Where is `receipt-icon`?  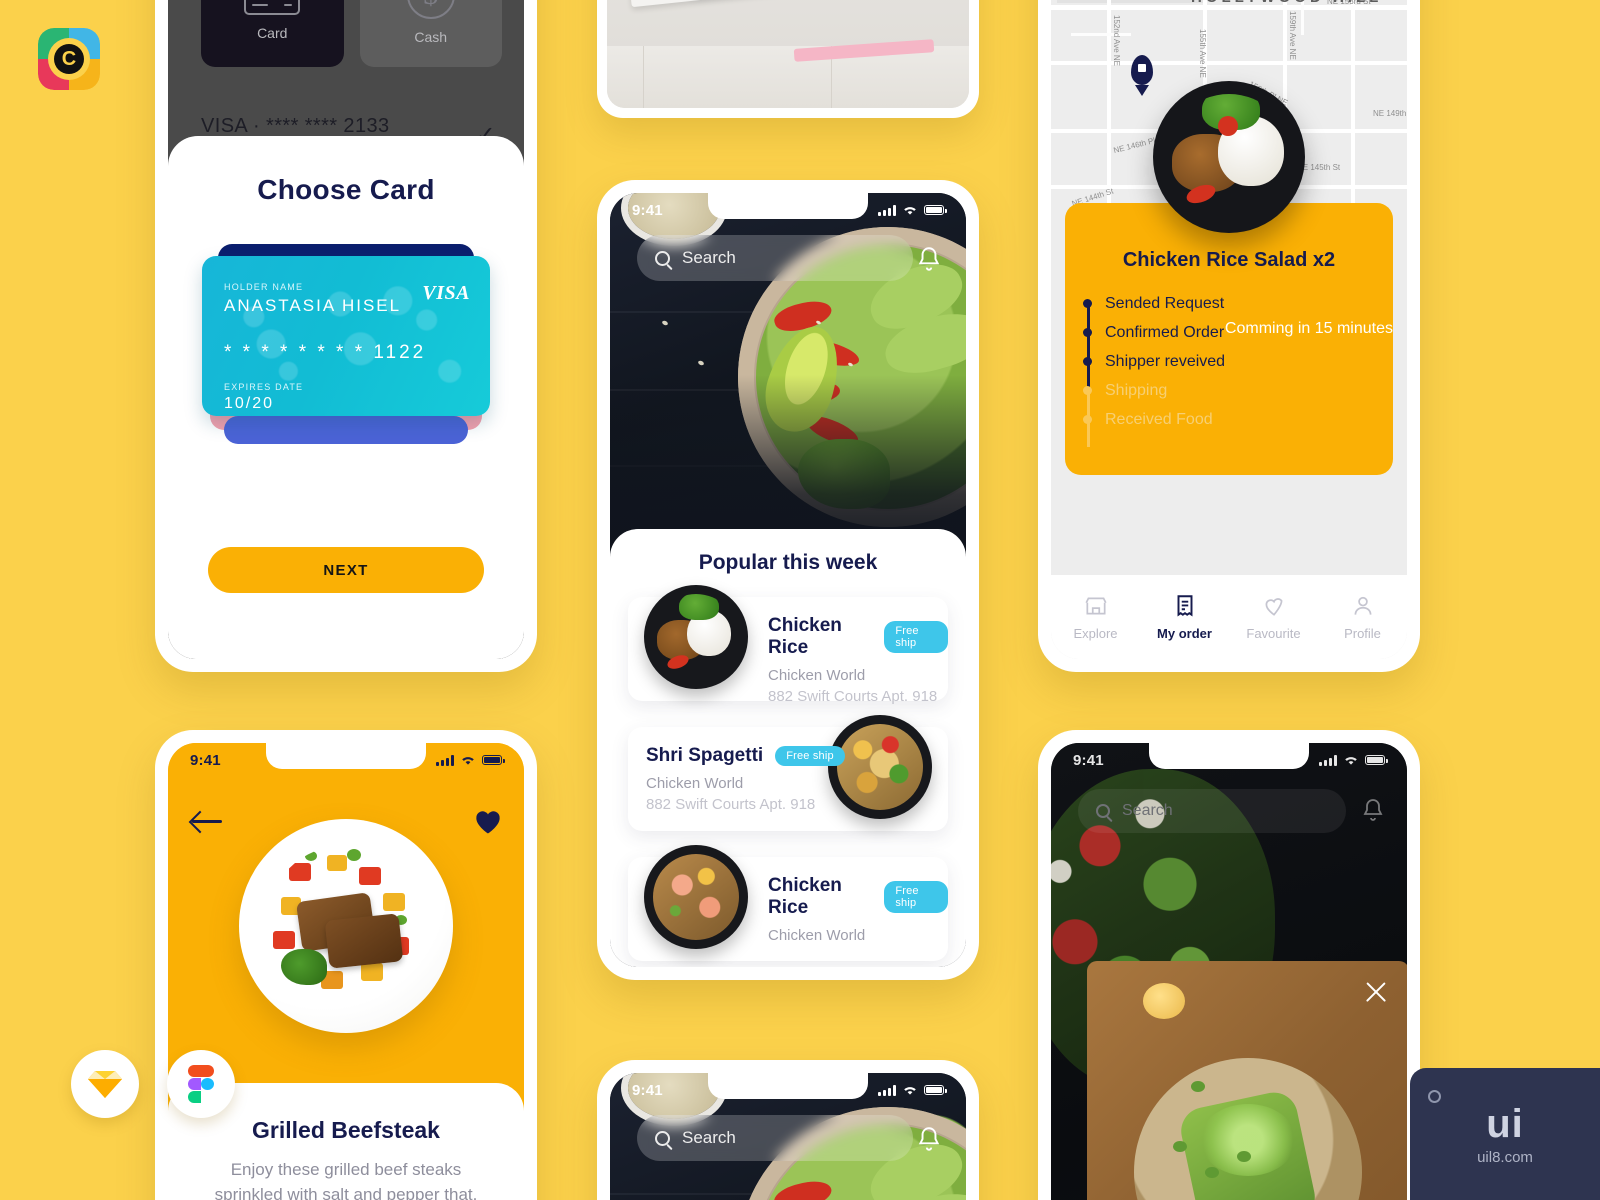 receipt-icon is located at coordinates (1184, 606).